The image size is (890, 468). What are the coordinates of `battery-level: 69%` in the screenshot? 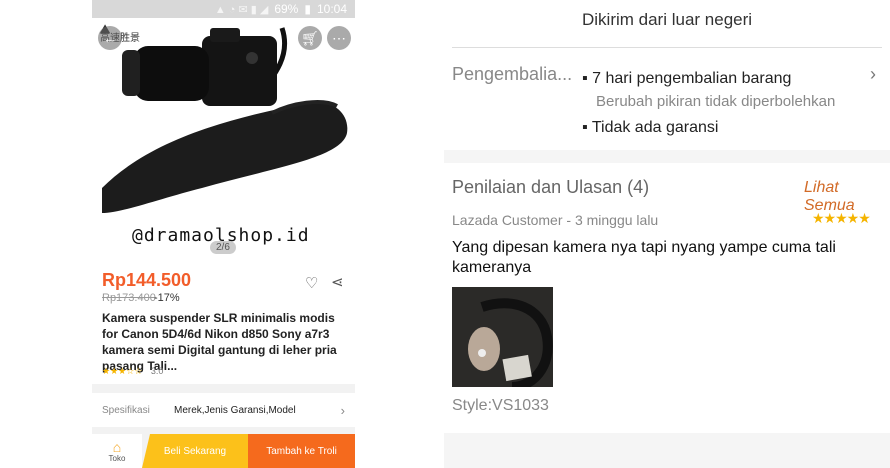 It's located at (286, 9).